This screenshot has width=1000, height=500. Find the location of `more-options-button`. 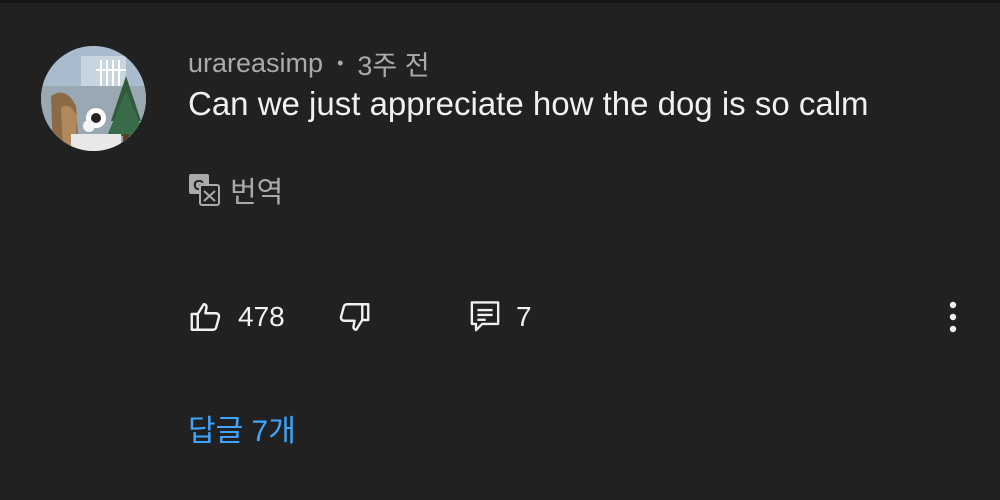

more-options-button is located at coordinates (953, 317).